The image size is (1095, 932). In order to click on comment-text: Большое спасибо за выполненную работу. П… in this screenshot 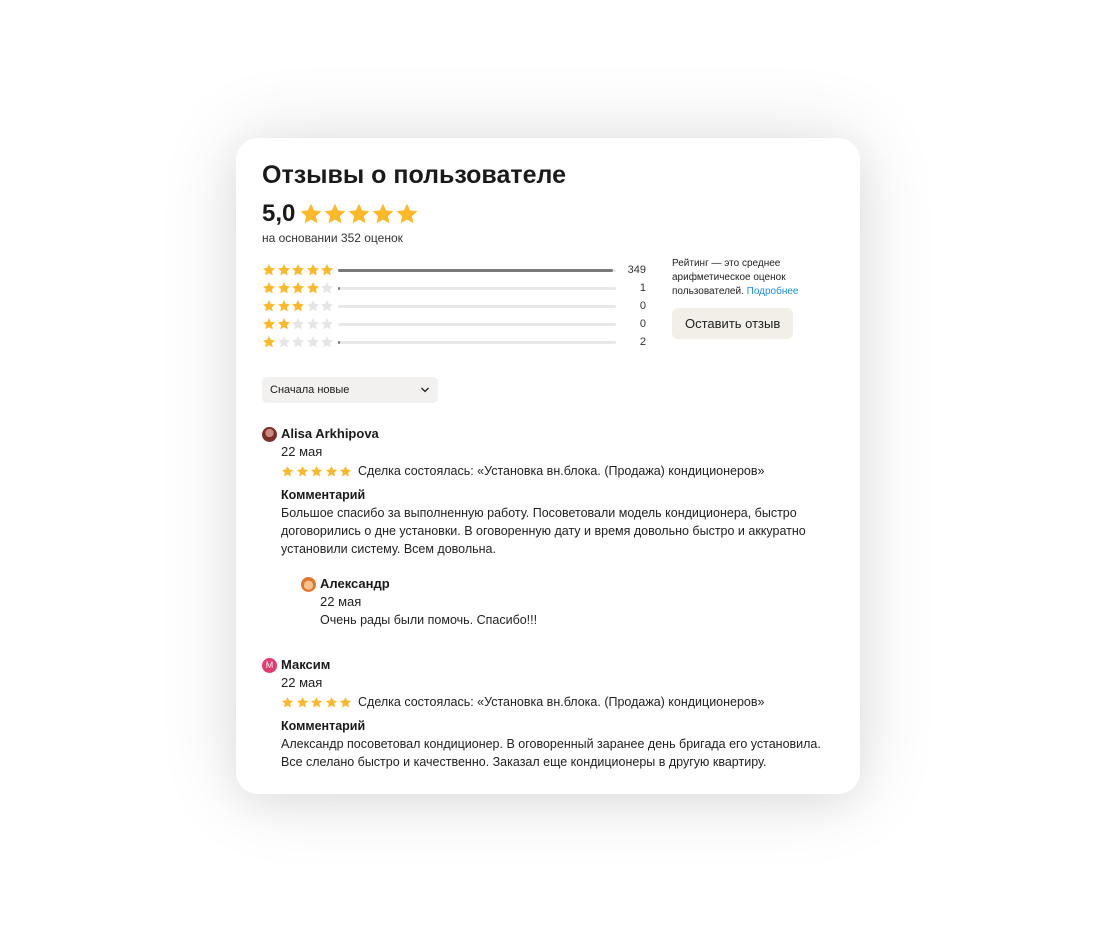, I will do `click(543, 531)`.